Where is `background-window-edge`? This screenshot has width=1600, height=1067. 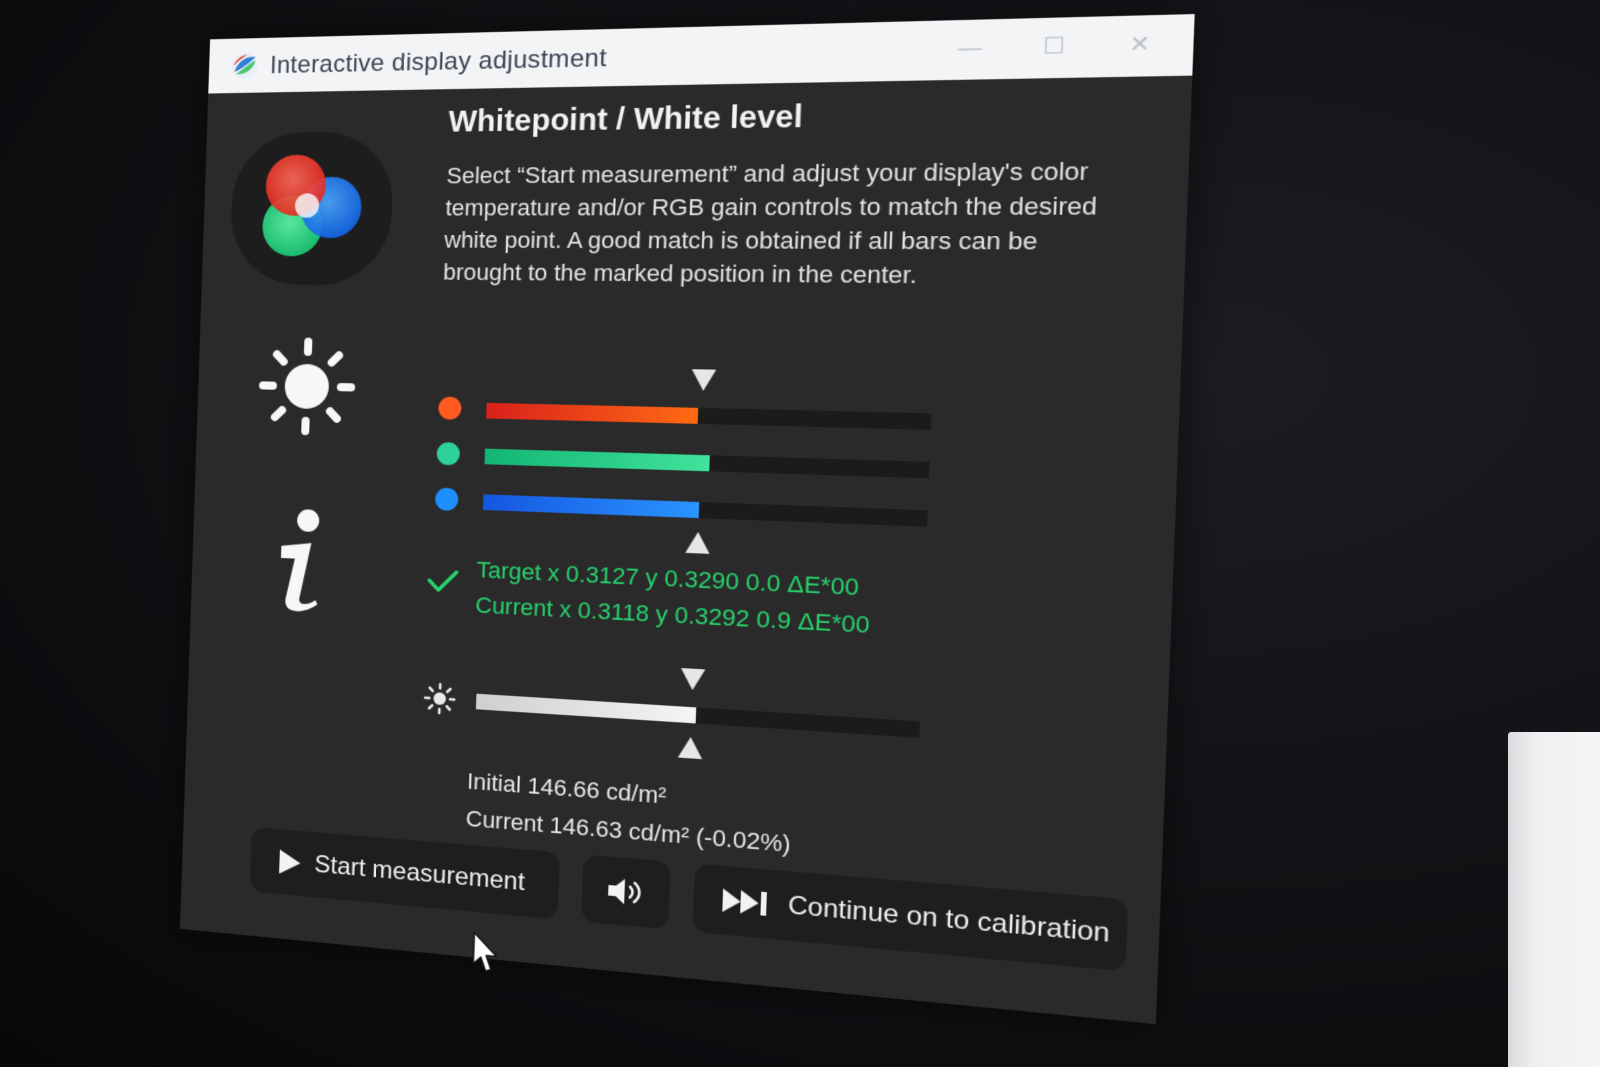
background-window-edge is located at coordinates (1554, 899).